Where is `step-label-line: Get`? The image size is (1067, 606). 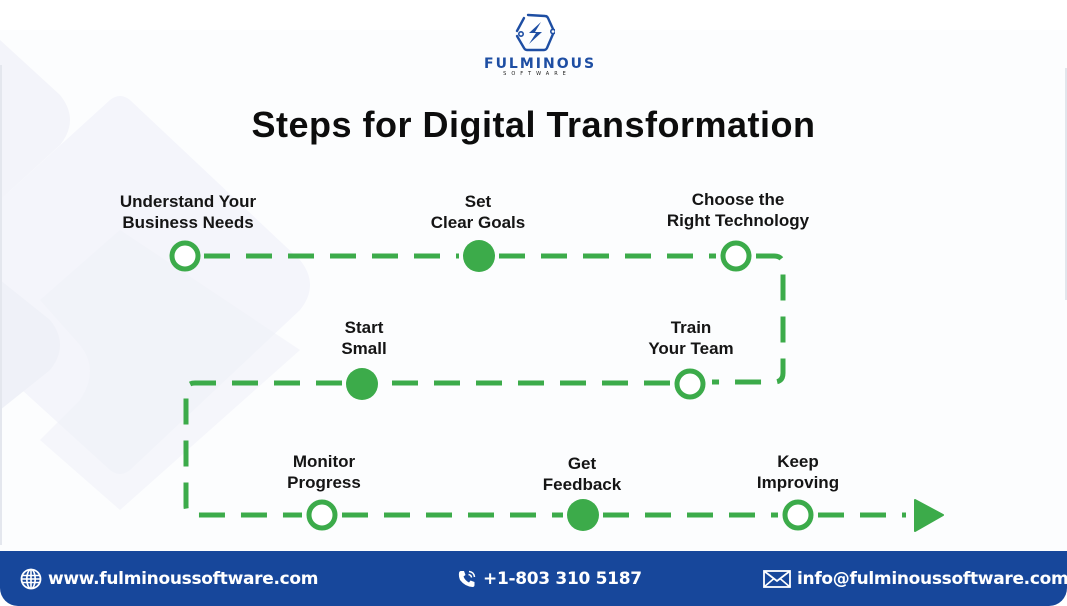
step-label-line: Get is located at coordinates (582, 463).